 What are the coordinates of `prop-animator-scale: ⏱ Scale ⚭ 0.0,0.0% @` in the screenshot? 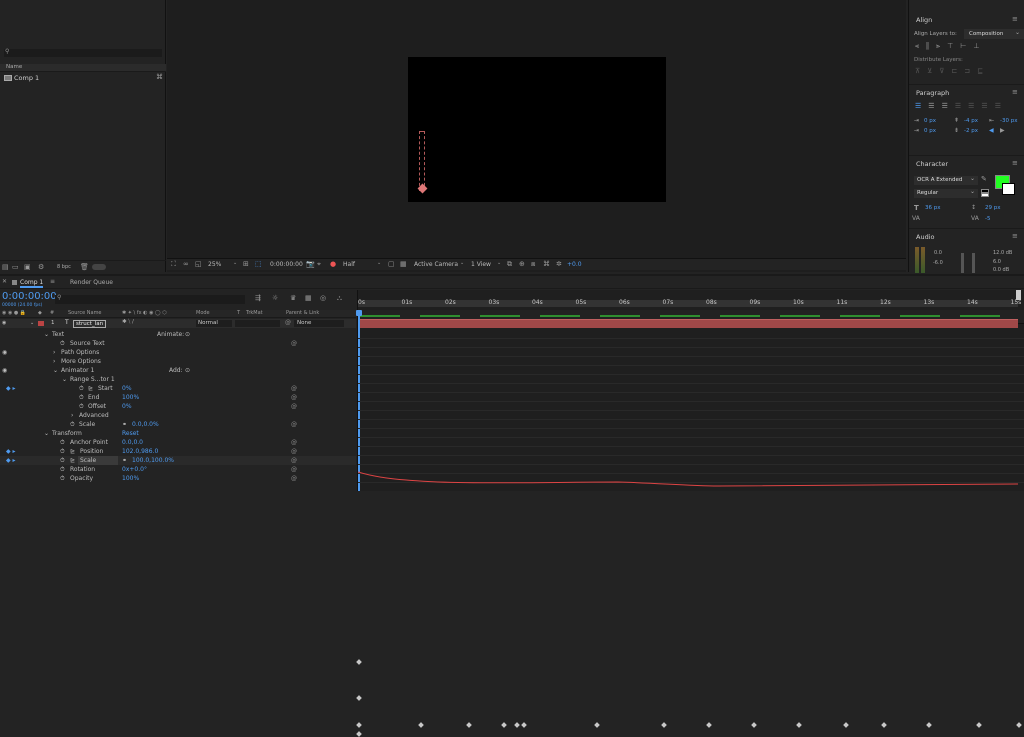 It's located at (178, 424).